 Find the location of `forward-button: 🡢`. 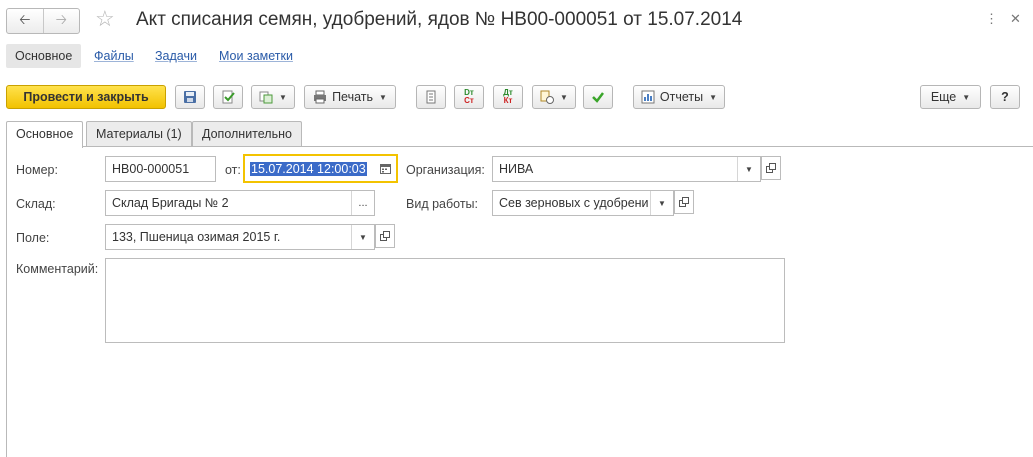

forward-button: 🡢 is located at coordinates (61, 21).